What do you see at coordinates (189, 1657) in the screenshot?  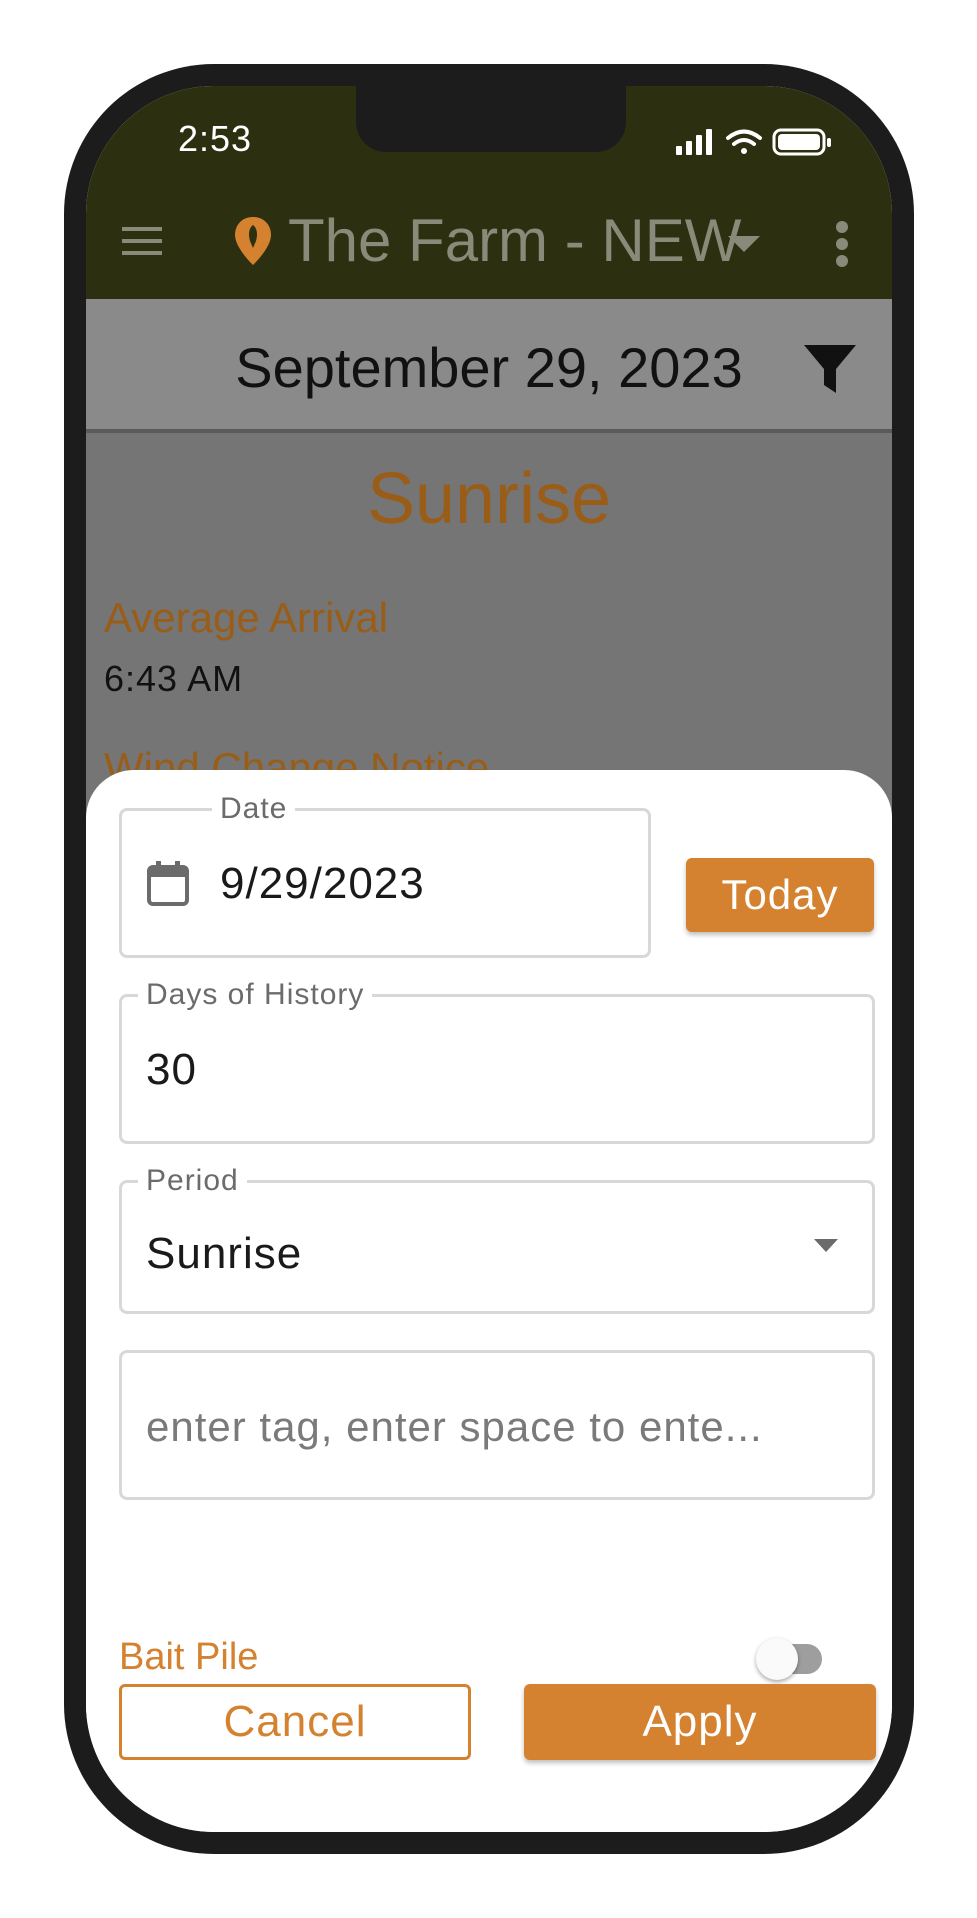 I see `bait-pile-label: Bait Pile` at bounding box center [189, 1657].